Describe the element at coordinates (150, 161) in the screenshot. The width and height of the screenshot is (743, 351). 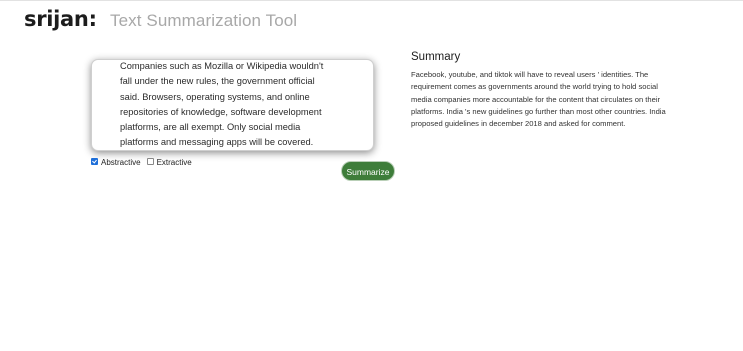
I see `extractive-checkbox` at that location.